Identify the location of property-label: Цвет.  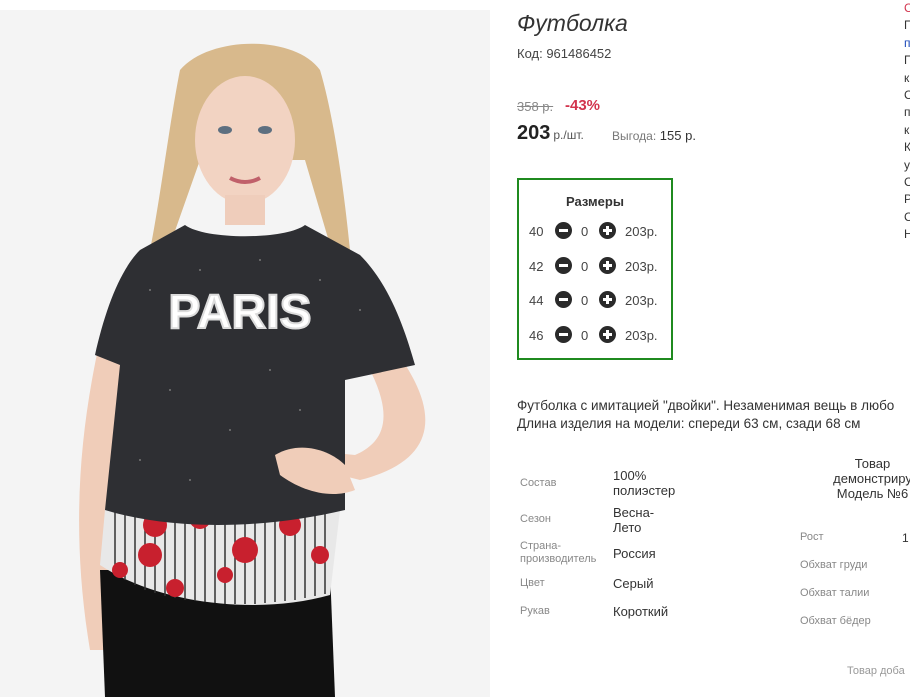
(532, 583).